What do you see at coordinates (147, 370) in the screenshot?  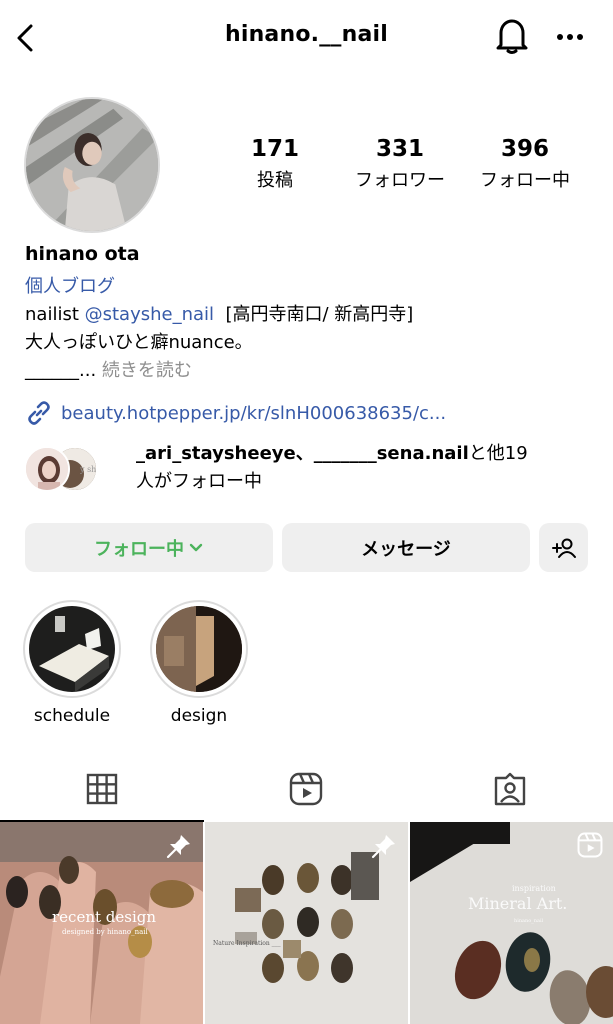 I see `read-more-link: 続きを読む` at bounding box center [147, 370].